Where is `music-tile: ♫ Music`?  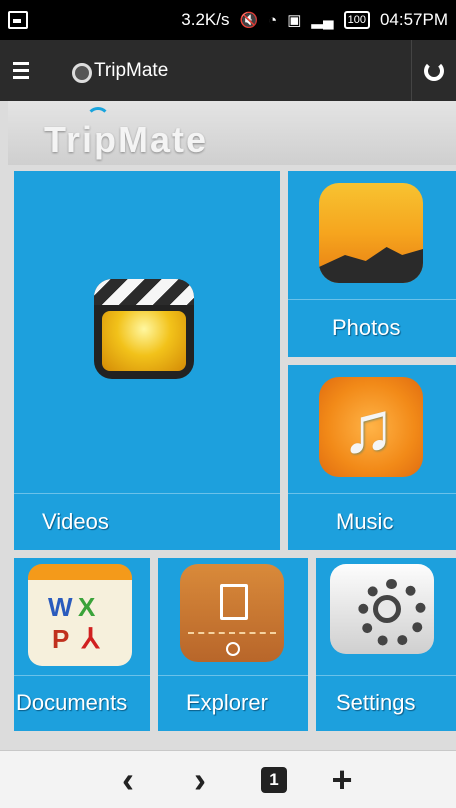 music-tile: ♫ Music is located at coordinates (372, 457).